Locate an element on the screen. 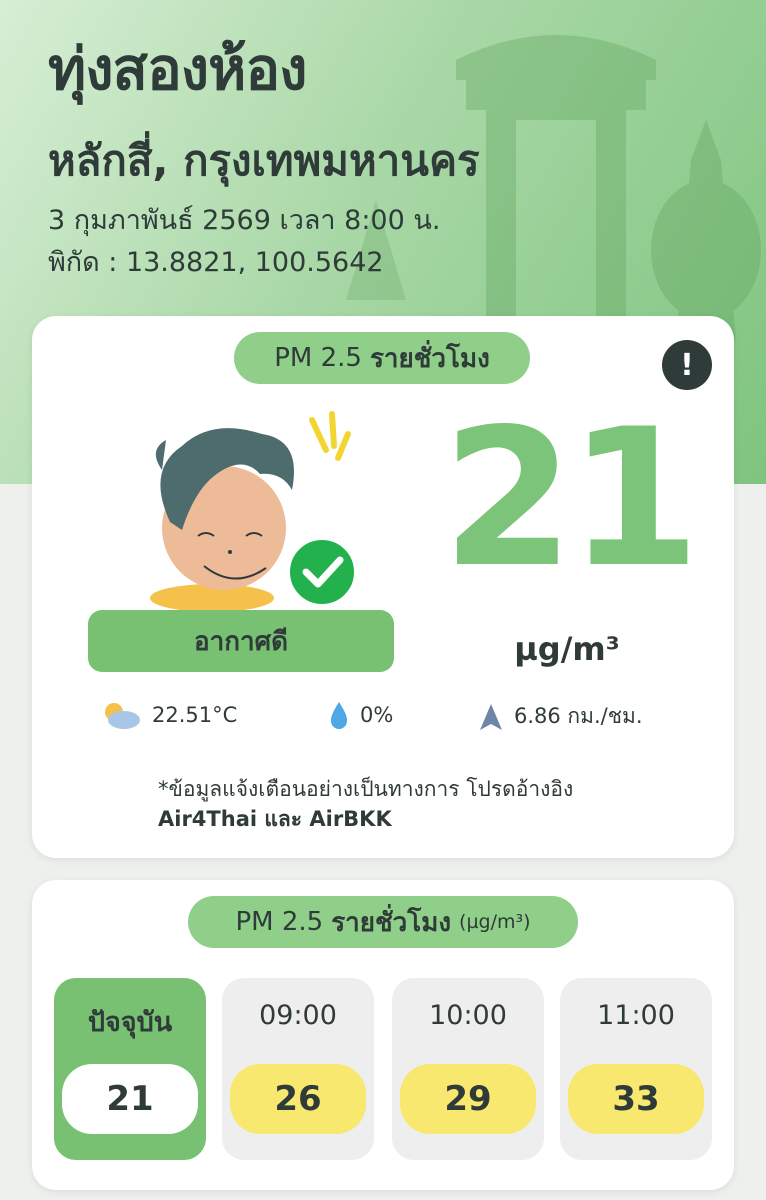 The image size is (766, 1200). hour-tile-1100: 11:00 33 is located at coordinates (636, 1069).